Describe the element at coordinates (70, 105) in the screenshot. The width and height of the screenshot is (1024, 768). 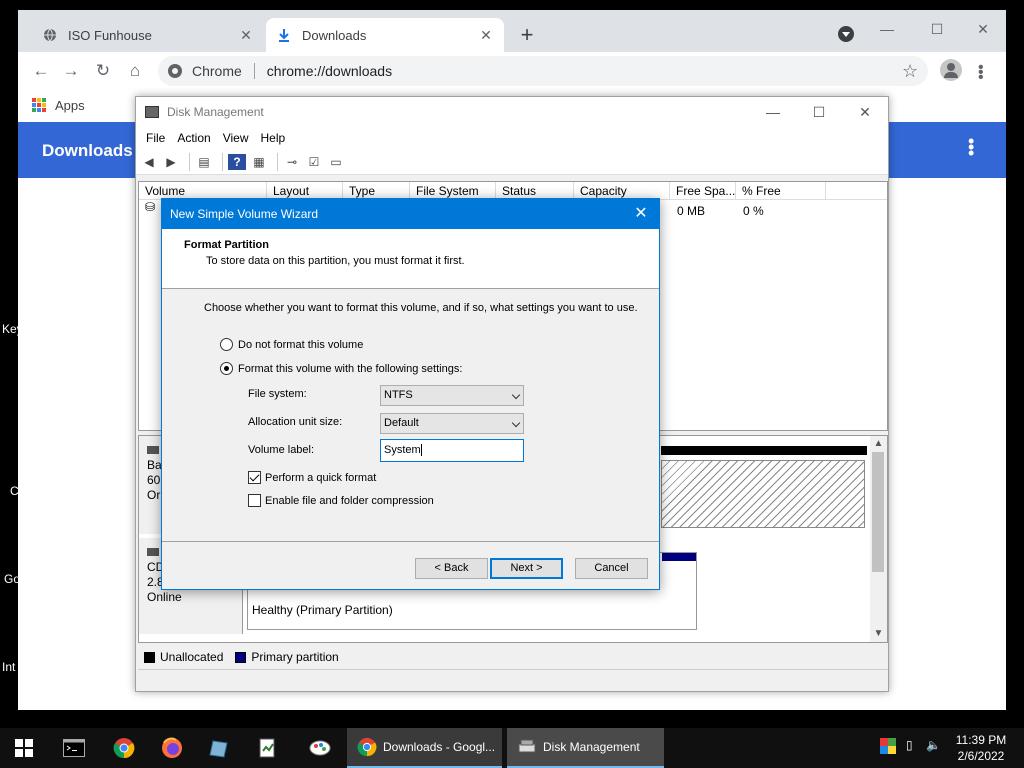
I see `apps-bookmark: Apps` at that location.